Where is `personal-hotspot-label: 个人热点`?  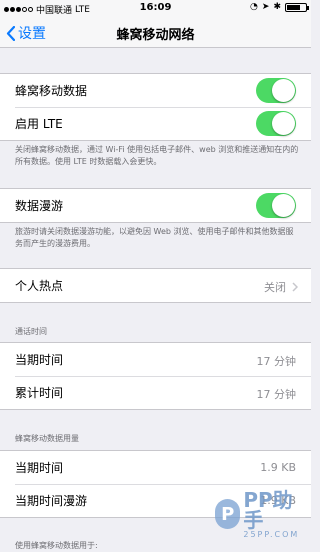
personal-hotspot-label: 个人热点 is located at coordinates (39, 286).